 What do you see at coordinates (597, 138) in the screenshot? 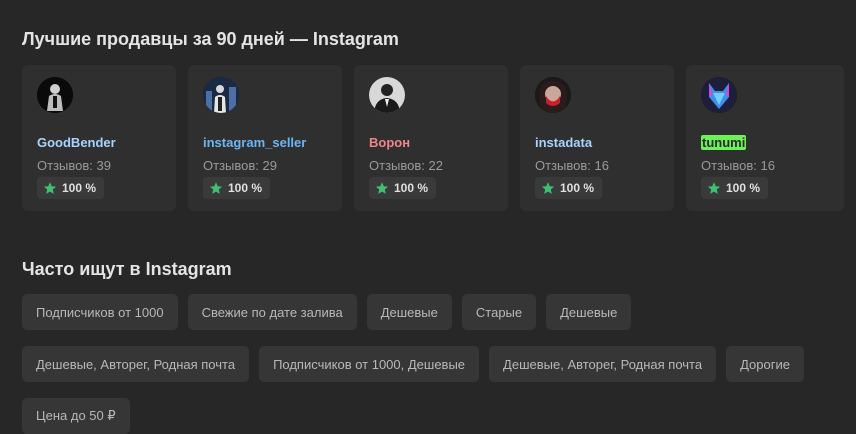
I see `seller-card-instadata: instadata Отзывов: 16 100 %` at bounding box center [597, 138].